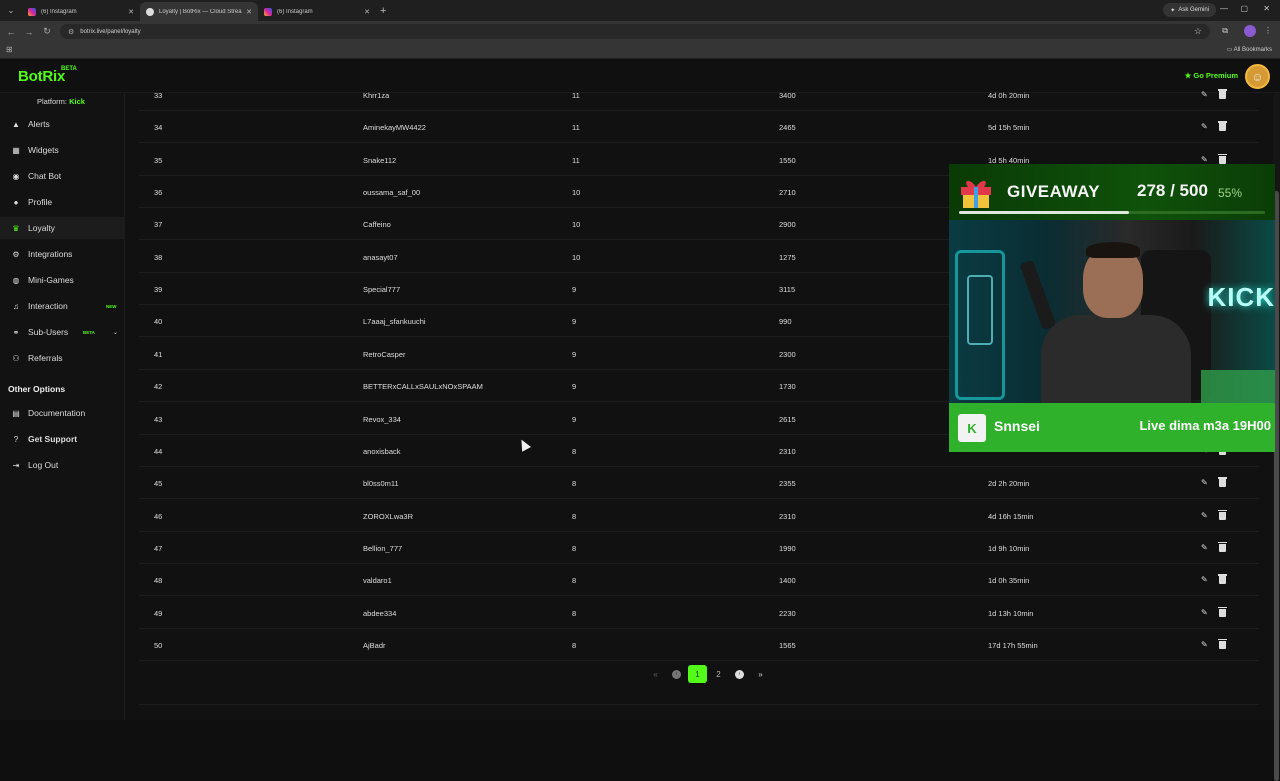 The image size is (1280, 781). I want to click on reload-icon: ↻, so click(47, 31).